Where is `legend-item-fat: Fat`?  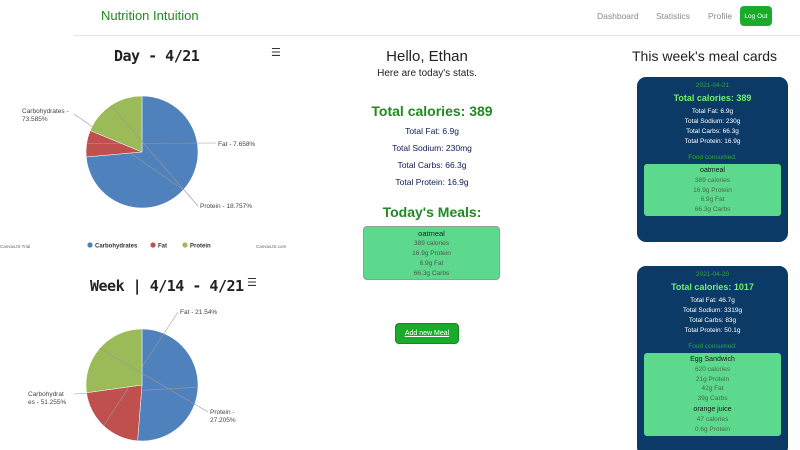
legend-item-fat: Fat is located at coordinates (162, 247).